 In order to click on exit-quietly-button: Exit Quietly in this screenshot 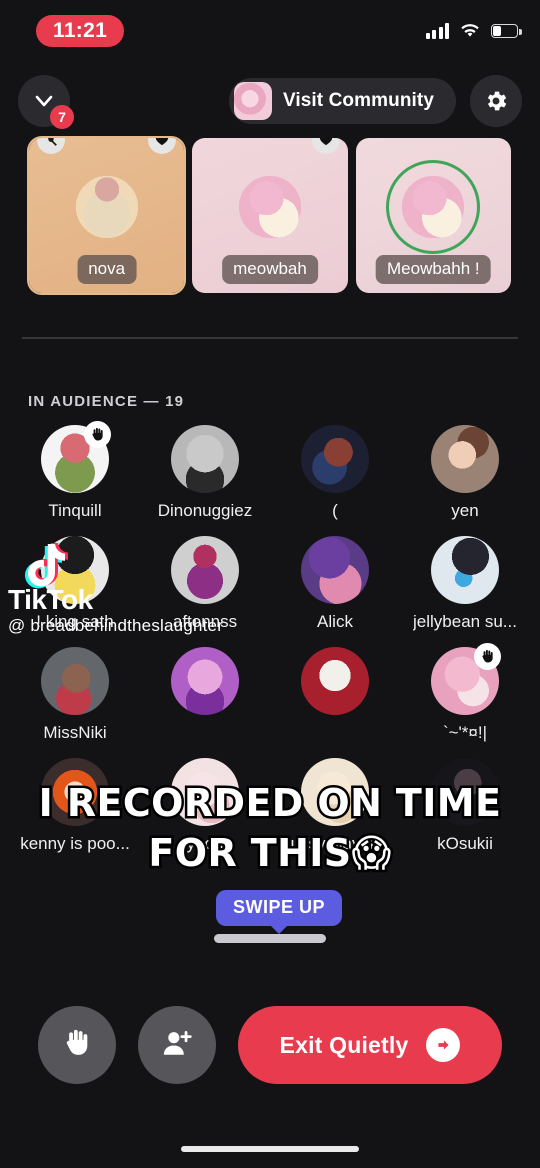, I will do `click(370, 1045)`.